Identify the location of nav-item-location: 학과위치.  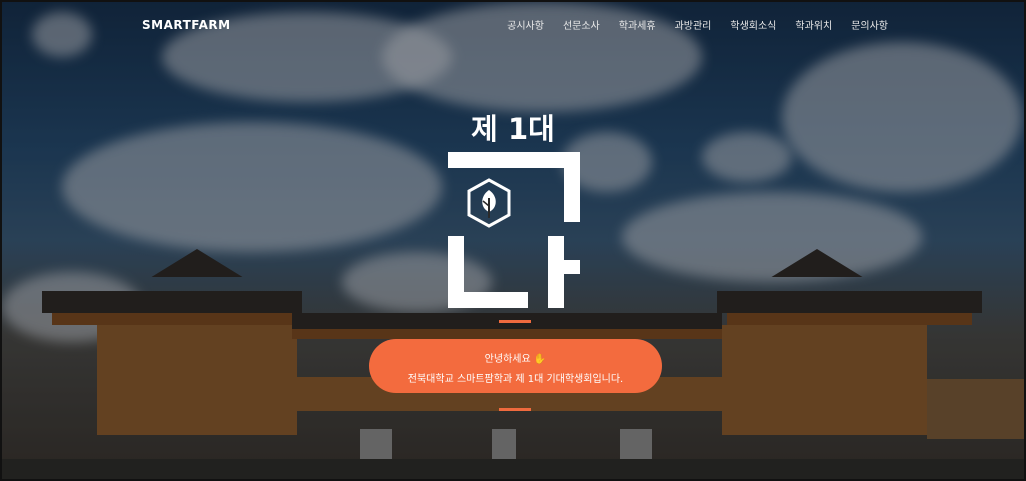
(813, 24).